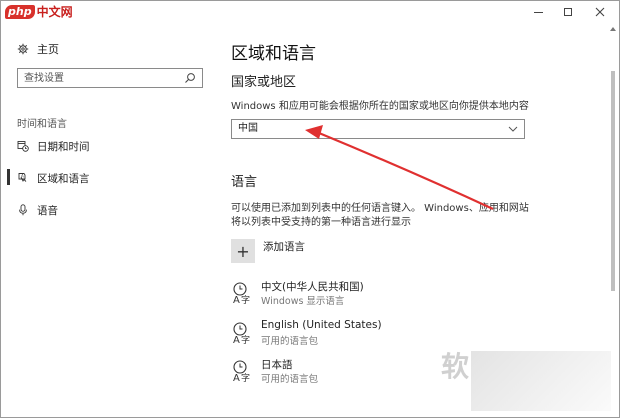 The height and width of the screenshot is (418, 620). What do you see at coordinates (8, 177) in the screenshot?
I see `selection-indicator` at bounding box center [8, 177].